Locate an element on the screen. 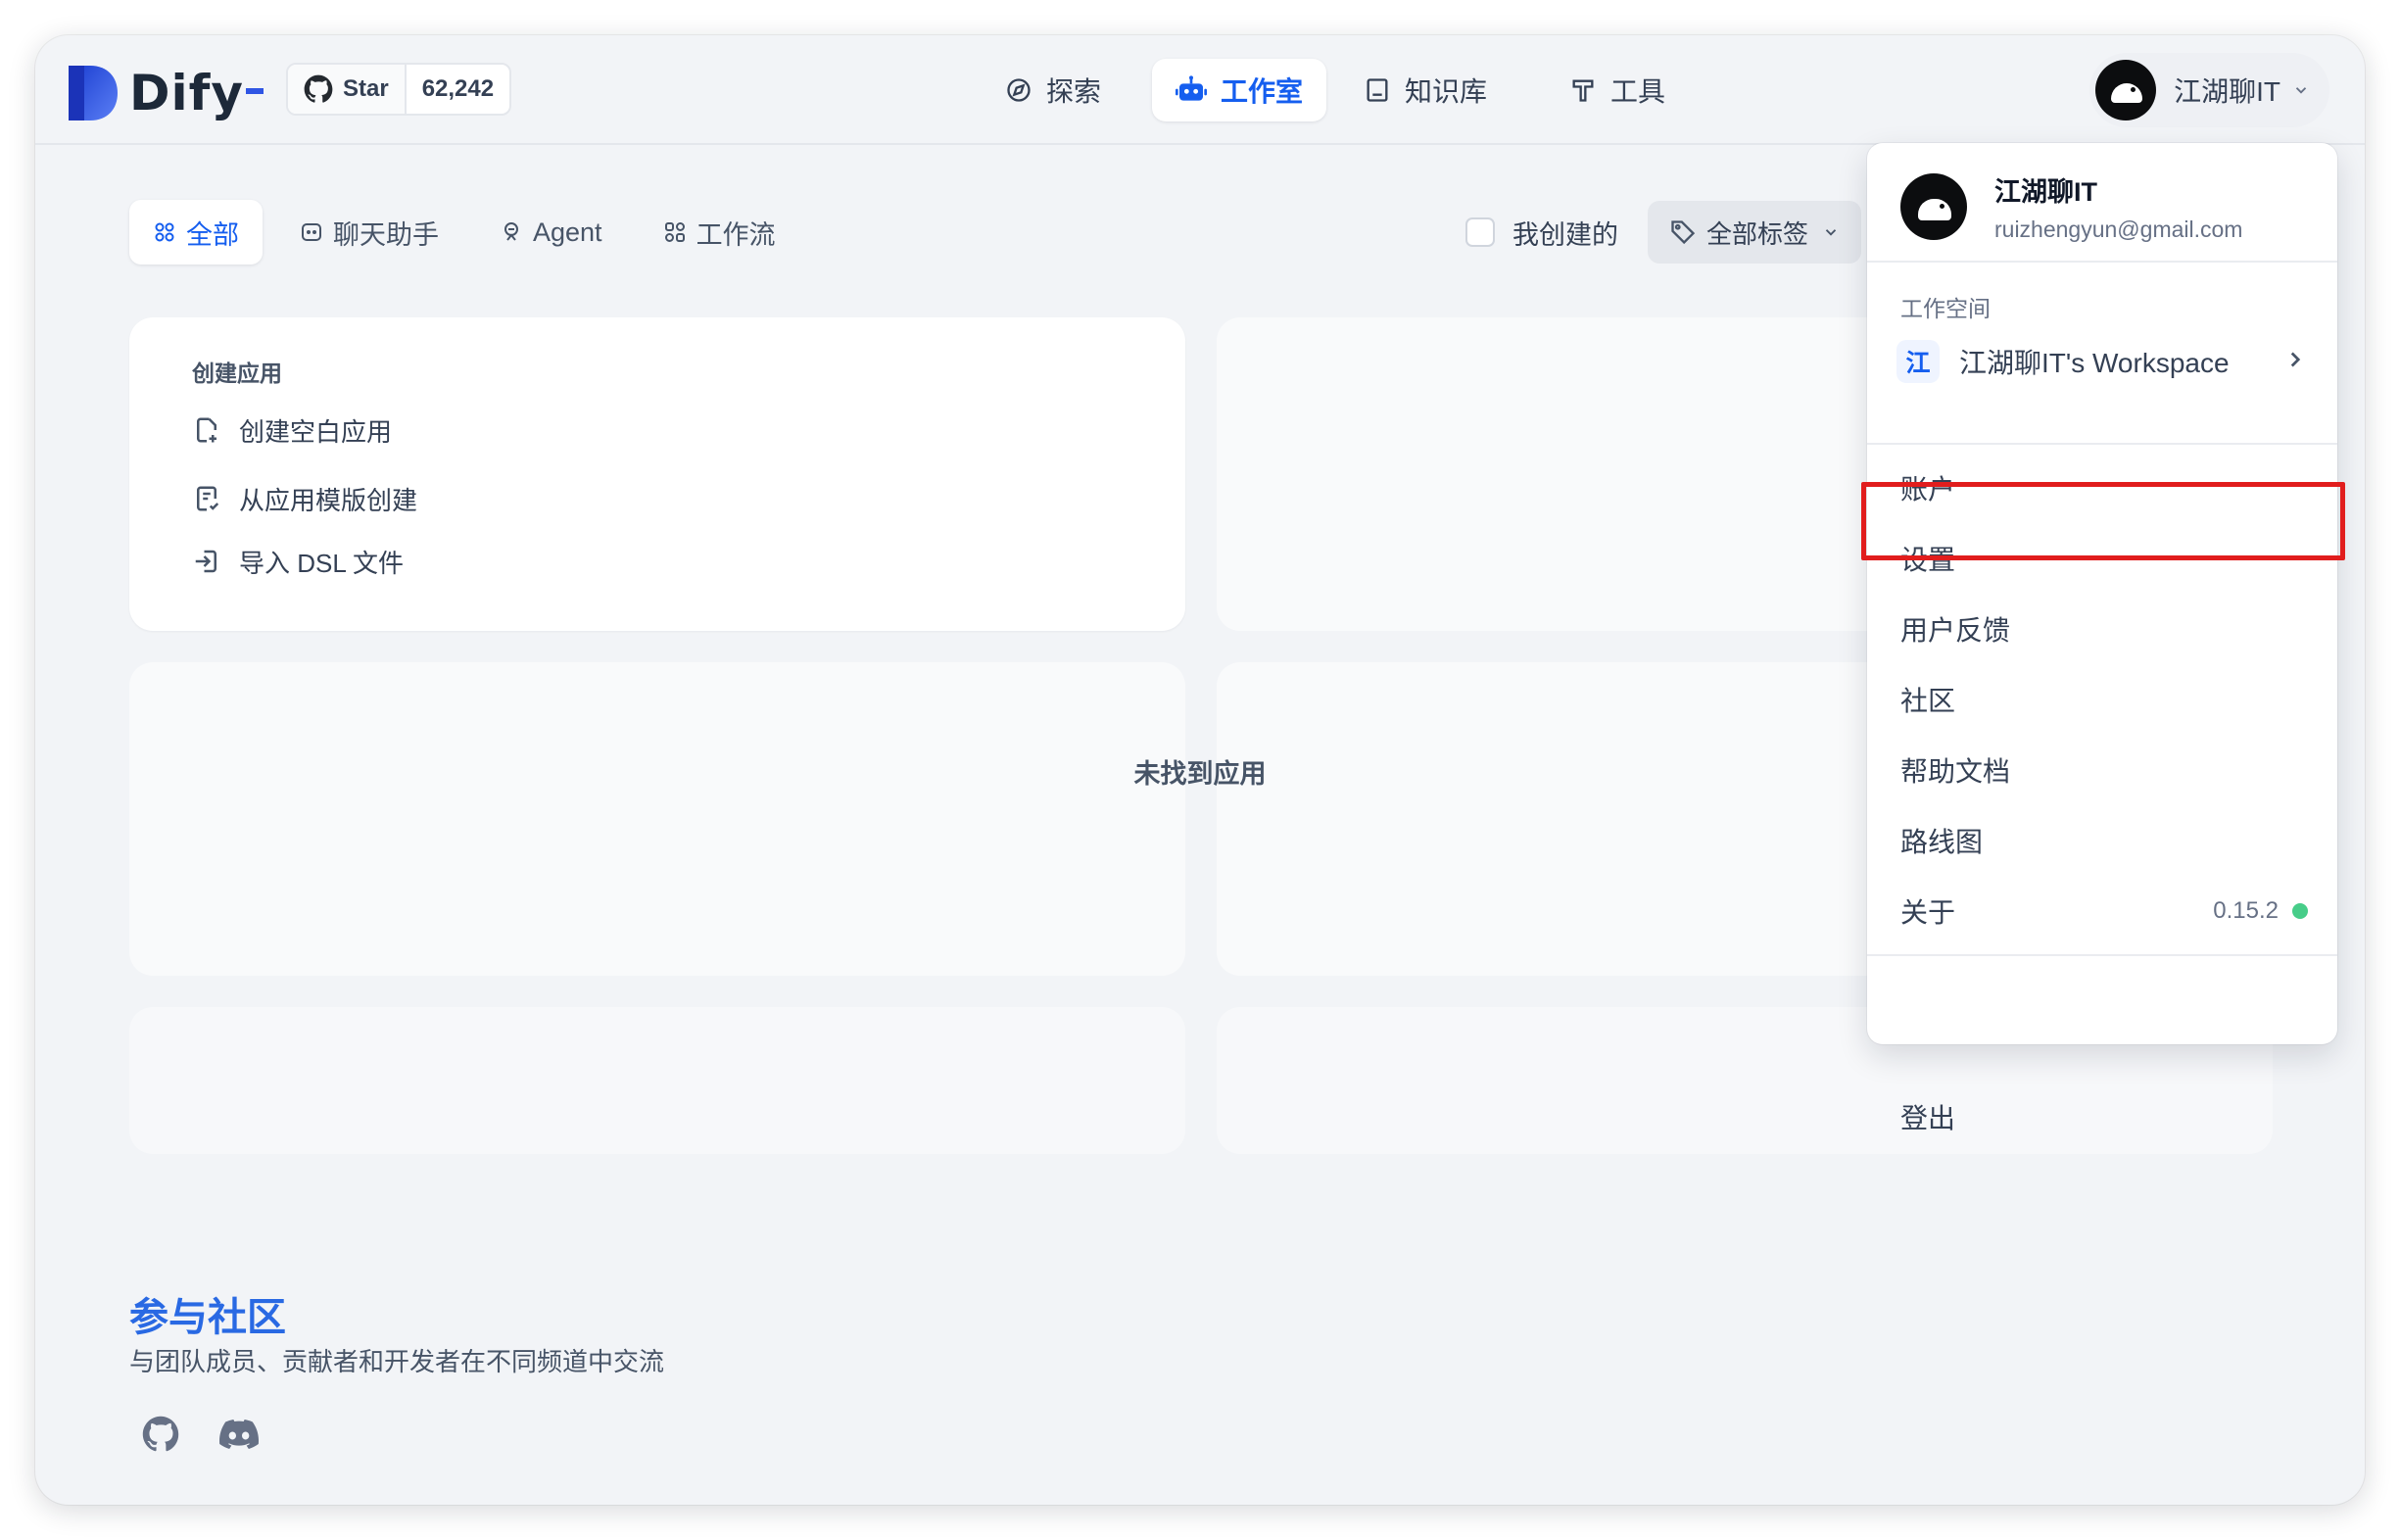 The width and height of the screenshot is (2400, 1540). github-link is located at coordinates (160, 1435).